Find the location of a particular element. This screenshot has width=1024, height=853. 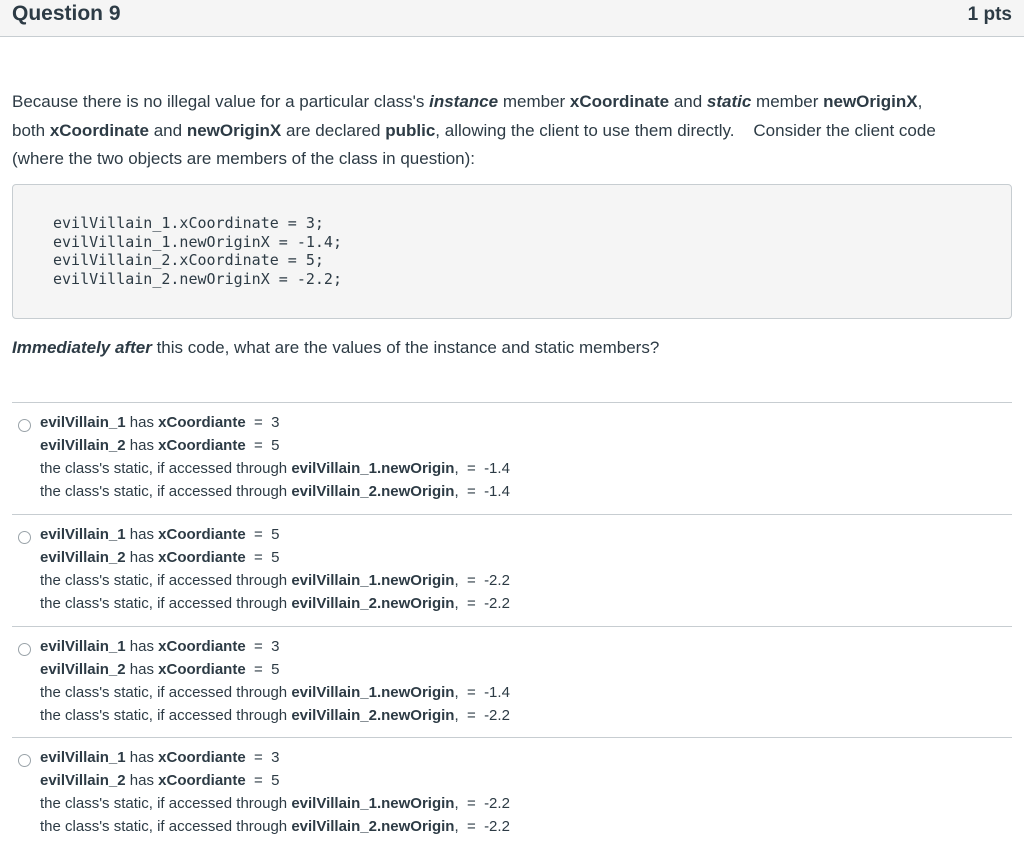

text-span: both is located at coordinates (31, 130).